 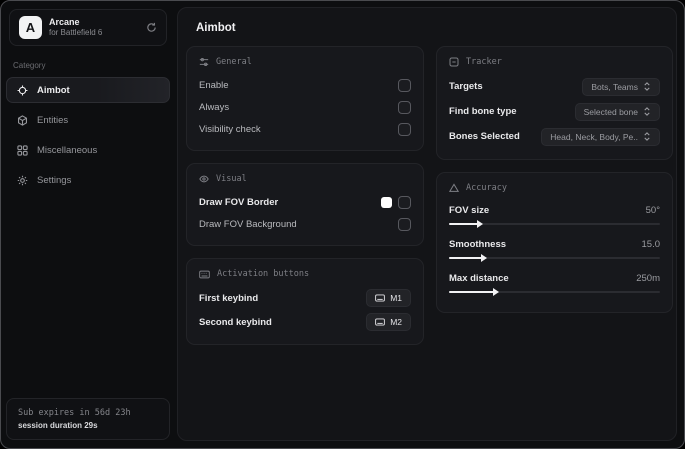 I want to click on app-name: Arcane, so click(x=64, y=21).